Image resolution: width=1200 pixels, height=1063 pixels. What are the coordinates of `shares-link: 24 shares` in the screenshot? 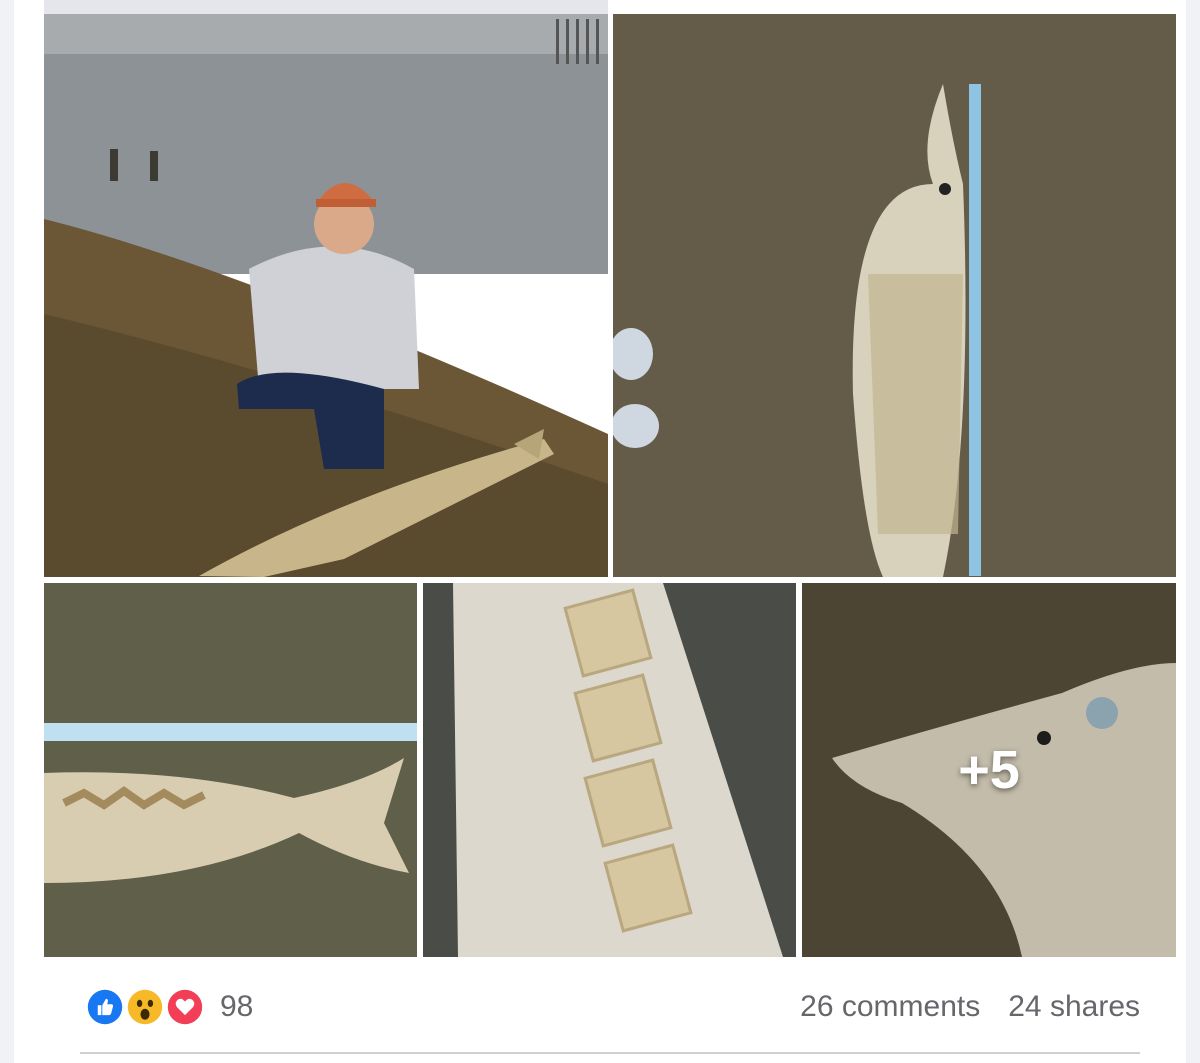 It's located at (1074, 1007).